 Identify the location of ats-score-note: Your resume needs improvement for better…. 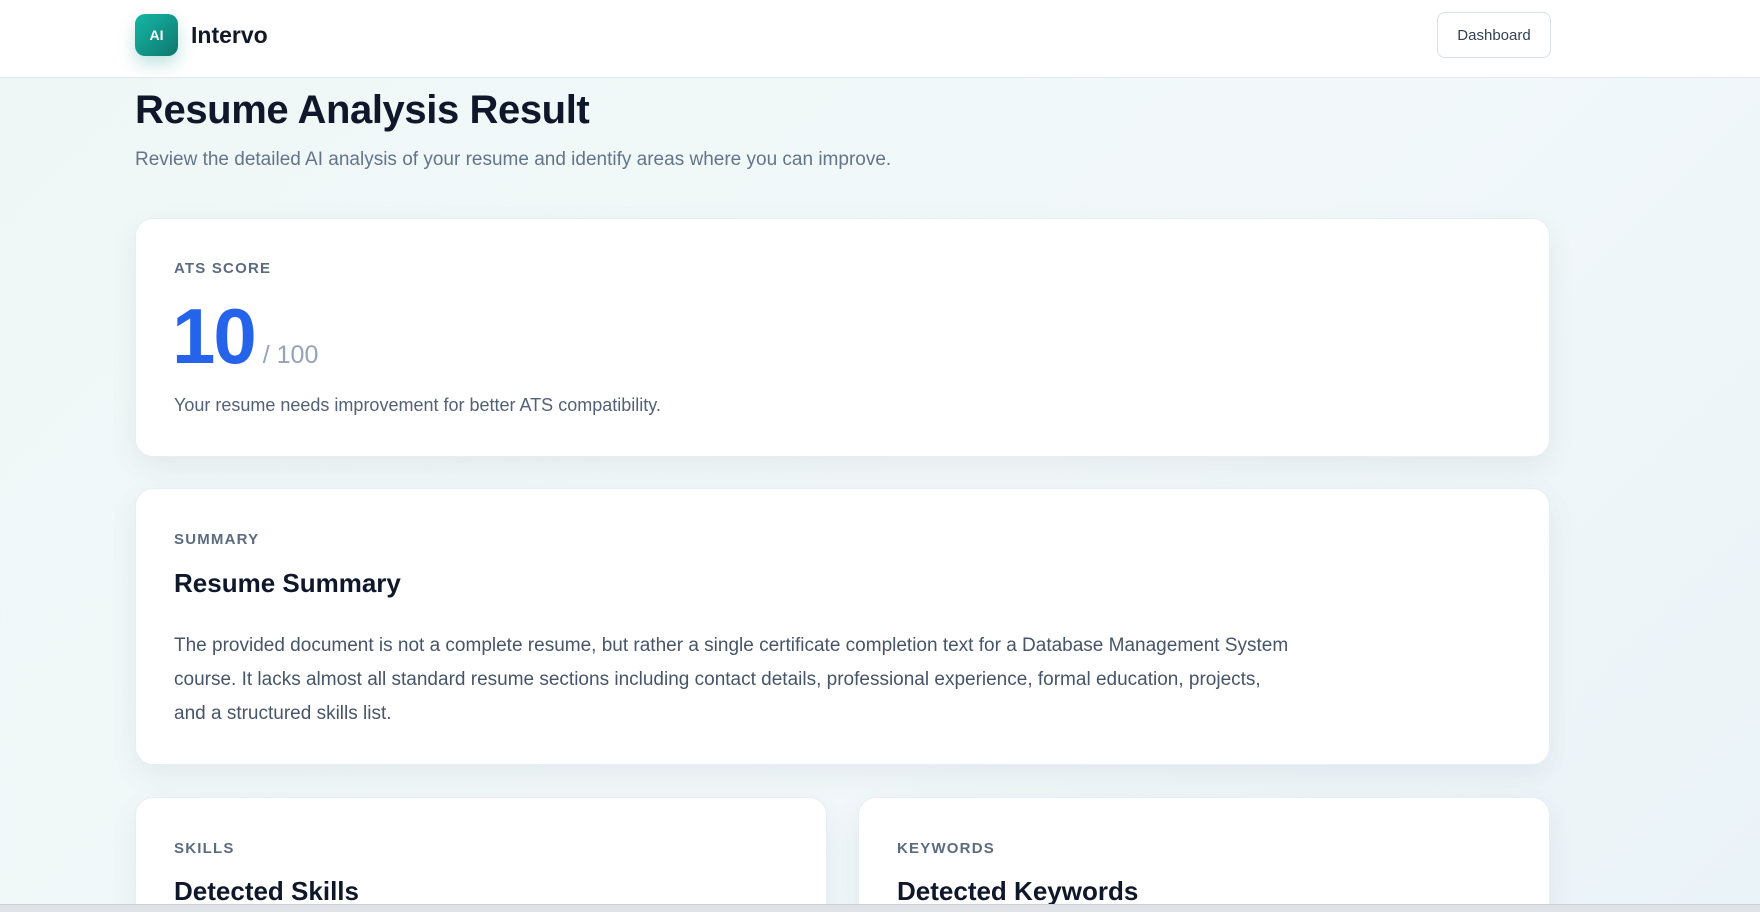
(417, 405).